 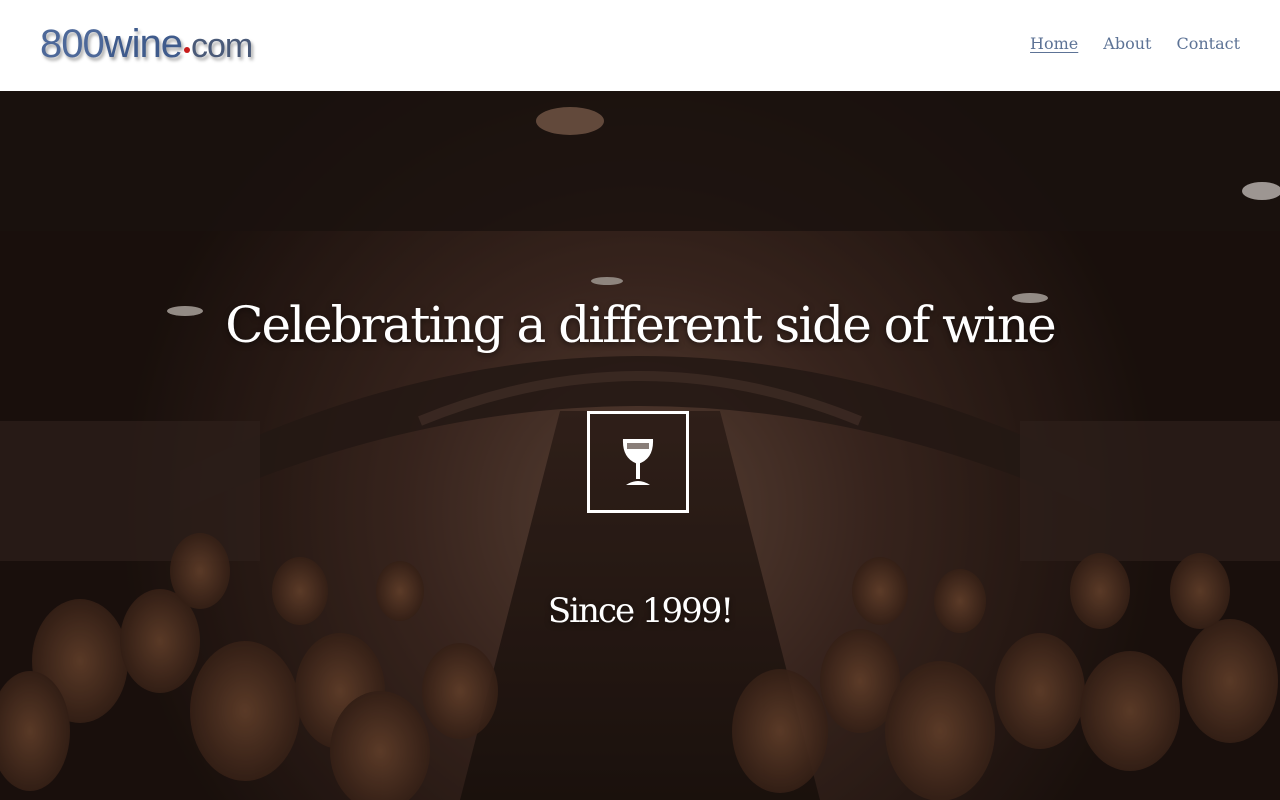 I want to click on nav-link-contact: Contact, so click(x=1208, y=43).